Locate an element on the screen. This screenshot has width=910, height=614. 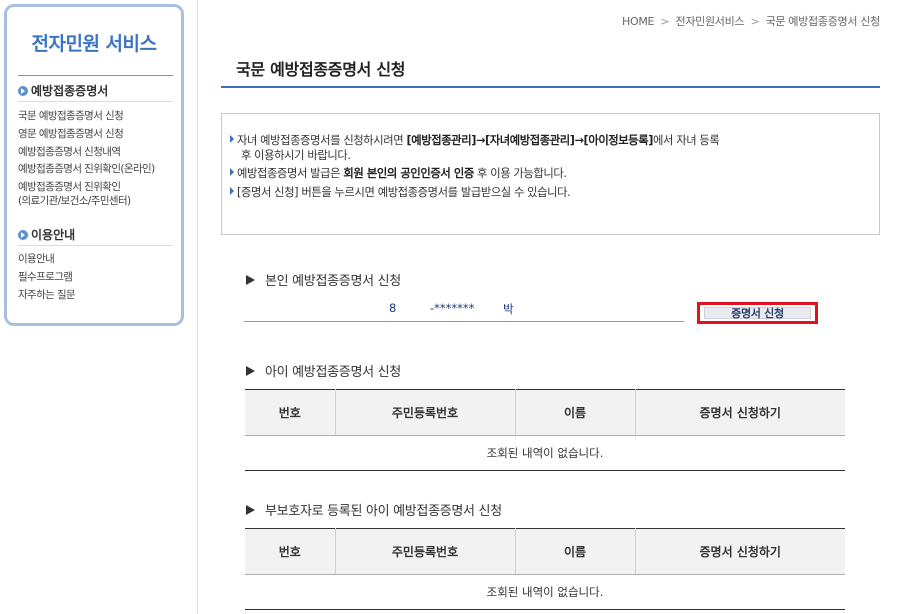
notice-text: 자녀 예방접종증명서를 신청하시려면 is located at coordinates (322, 140).